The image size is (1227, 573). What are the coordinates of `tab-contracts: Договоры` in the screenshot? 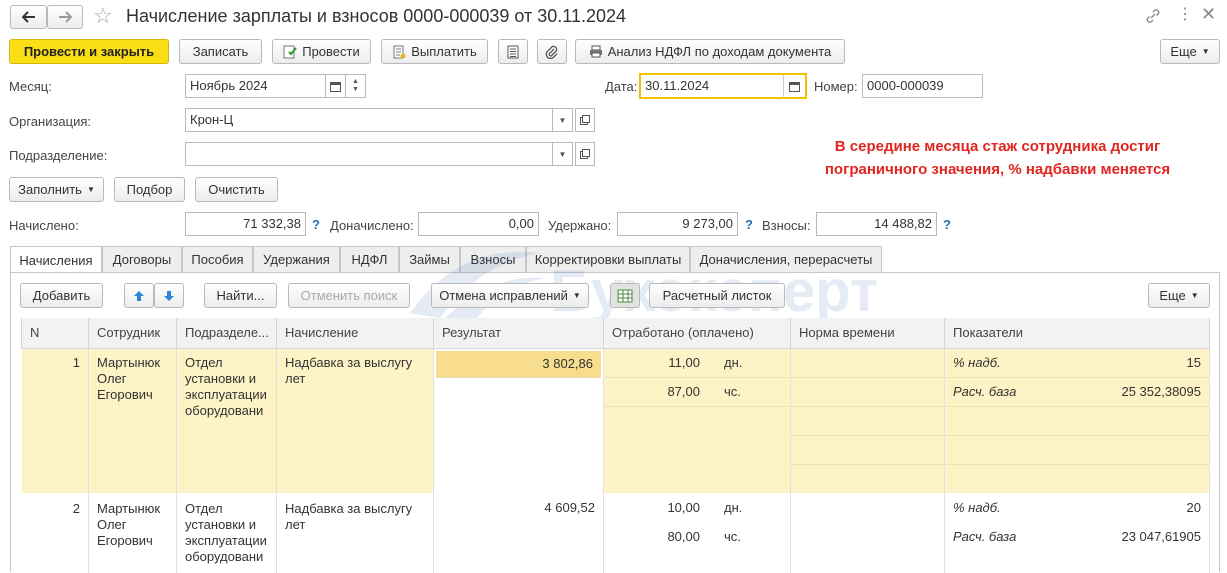 It's located at (142, 259).